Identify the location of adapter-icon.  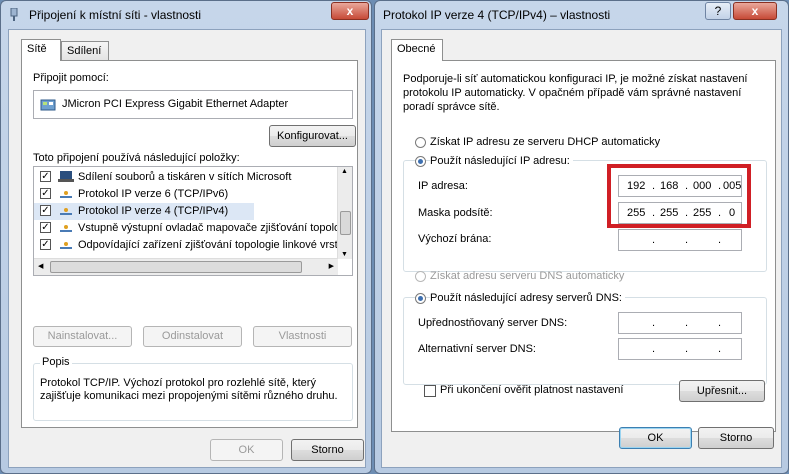
(48, 106).